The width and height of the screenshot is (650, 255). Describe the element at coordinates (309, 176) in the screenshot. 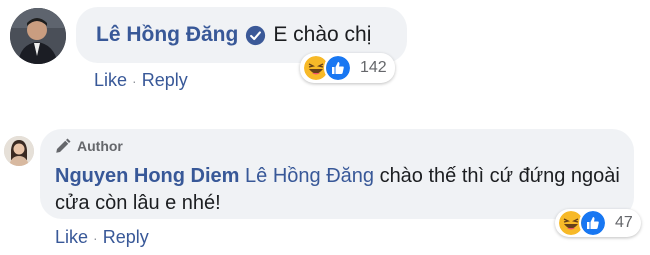

I see `mention-link: Lê Hồng Đăng` at that location.